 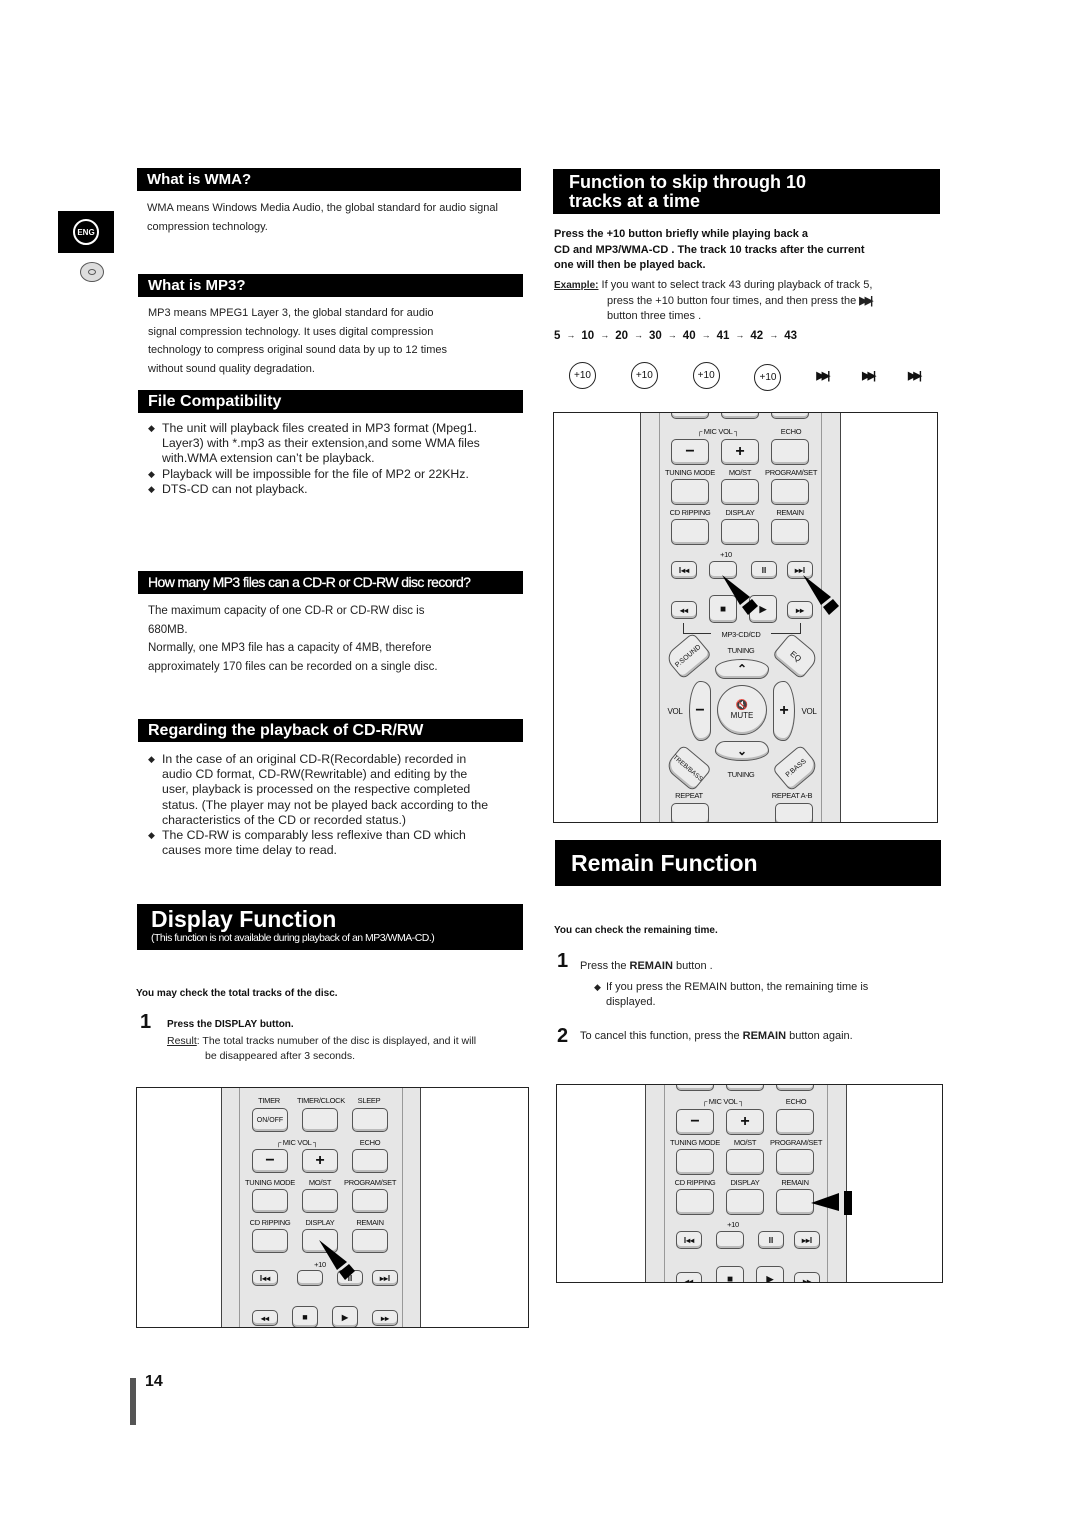 I want to click on mute-button: 🔇 MUTE, so click(x=742, y=710).